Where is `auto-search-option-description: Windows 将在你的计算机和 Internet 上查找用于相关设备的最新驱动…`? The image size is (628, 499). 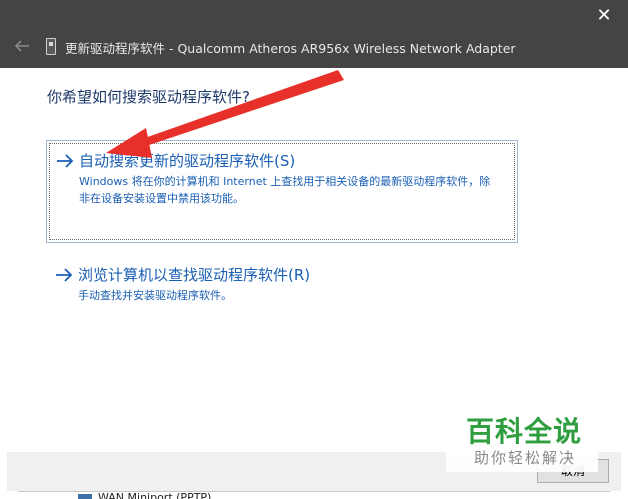 auto-search-option-description: Windows 将在你的计算机和 Internet 上查找用于相关设备的最新驱动… is located at coordinates (285, 190).